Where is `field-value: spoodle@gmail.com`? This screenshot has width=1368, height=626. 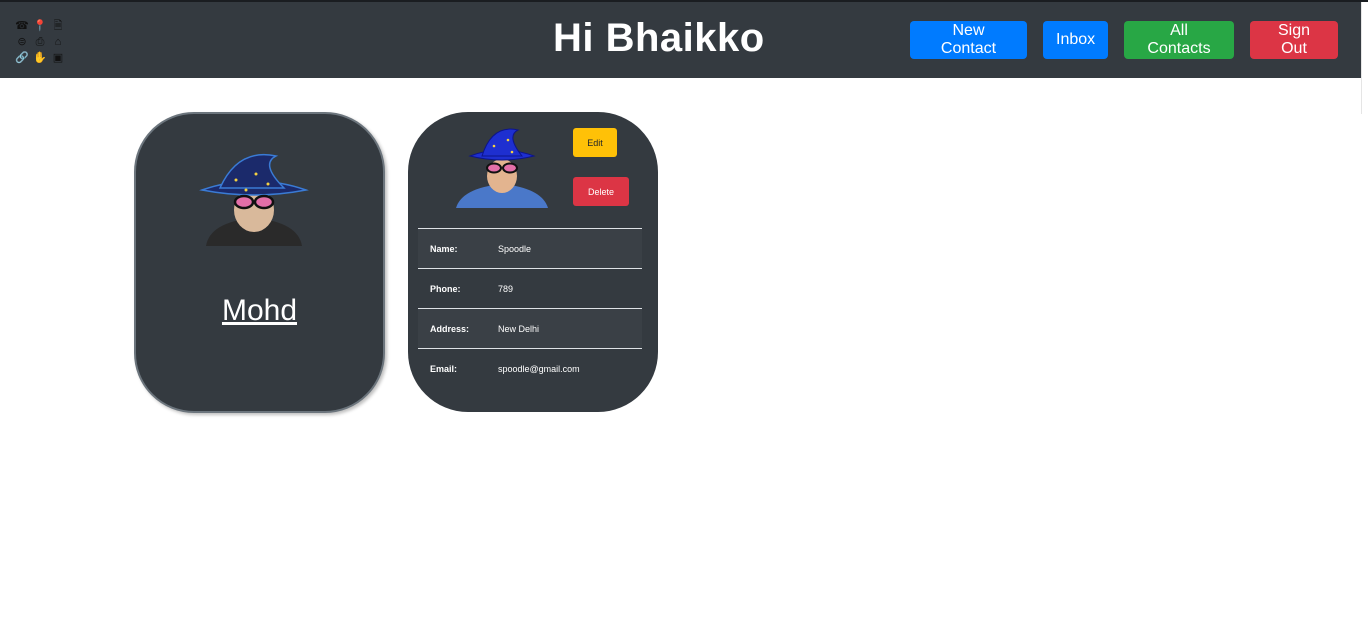 field-value: spoodle@gmail.com is located at coordinates (539, 368).